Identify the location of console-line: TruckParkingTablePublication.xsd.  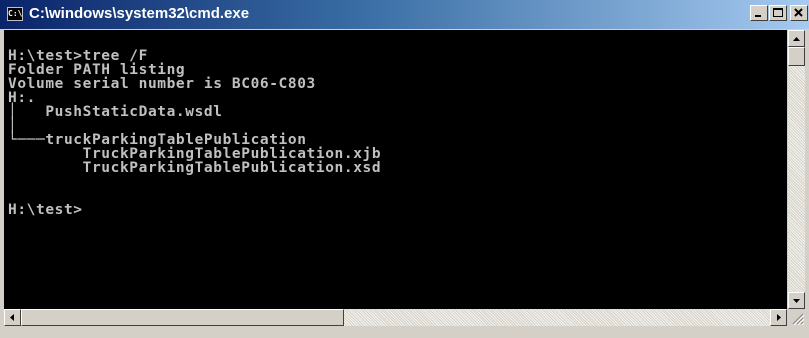
(195, 168).